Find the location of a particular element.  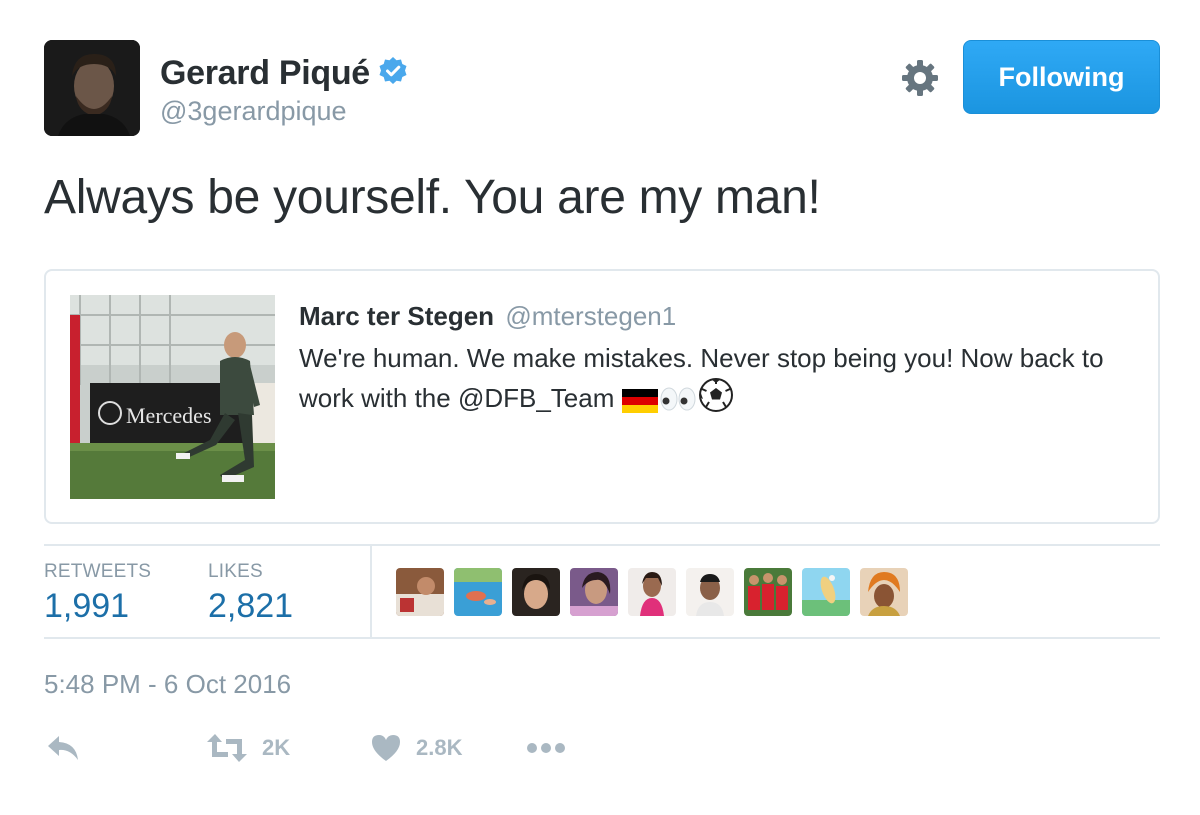

retweets-stat: RETWEETS 1,991 is located at coordinates (97, 593).